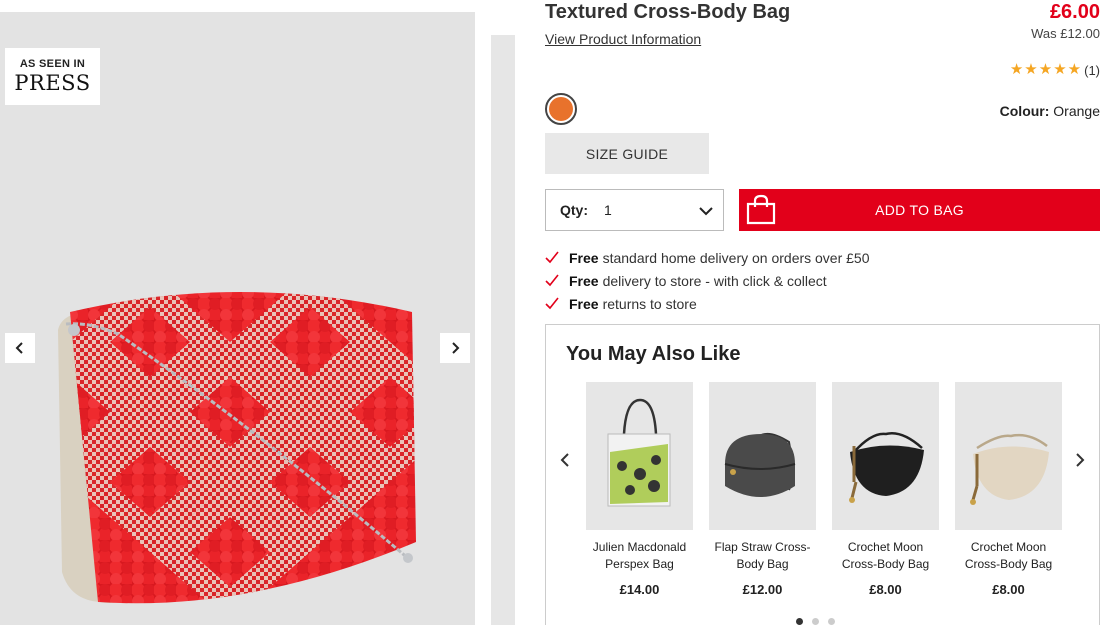  I want to click on quantity-value: 1, so click(608, 210).